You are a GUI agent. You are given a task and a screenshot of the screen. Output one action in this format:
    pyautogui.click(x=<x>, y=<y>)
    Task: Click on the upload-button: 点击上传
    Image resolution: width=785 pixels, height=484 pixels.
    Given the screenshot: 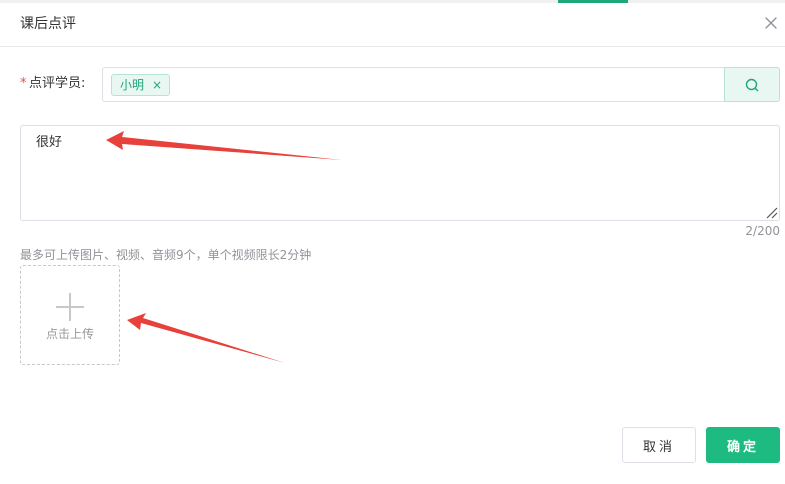 What is the action you would take?
    pyautogui.click(x=70, y=315)
    